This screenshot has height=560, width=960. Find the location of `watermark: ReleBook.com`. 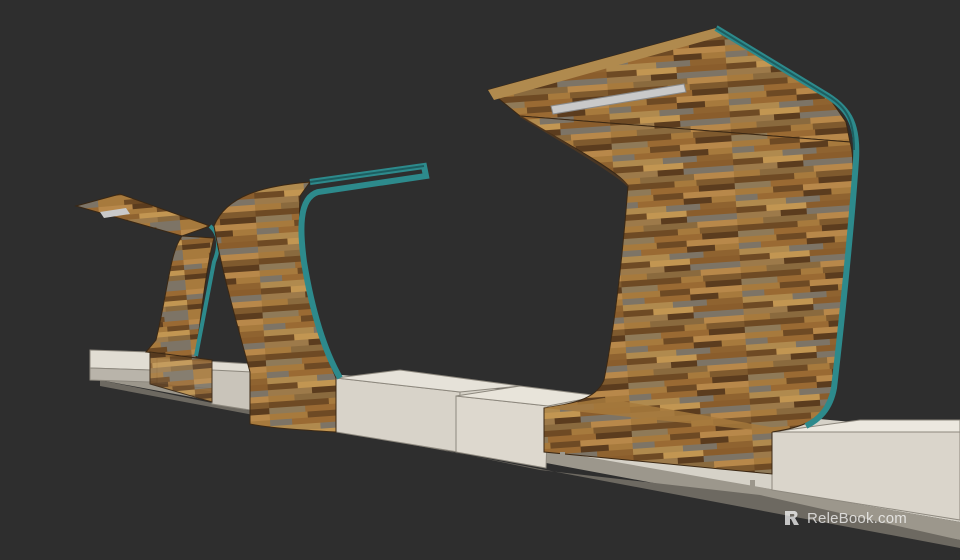

watermark: ReleBook.com is located at coordinates (844, 518).